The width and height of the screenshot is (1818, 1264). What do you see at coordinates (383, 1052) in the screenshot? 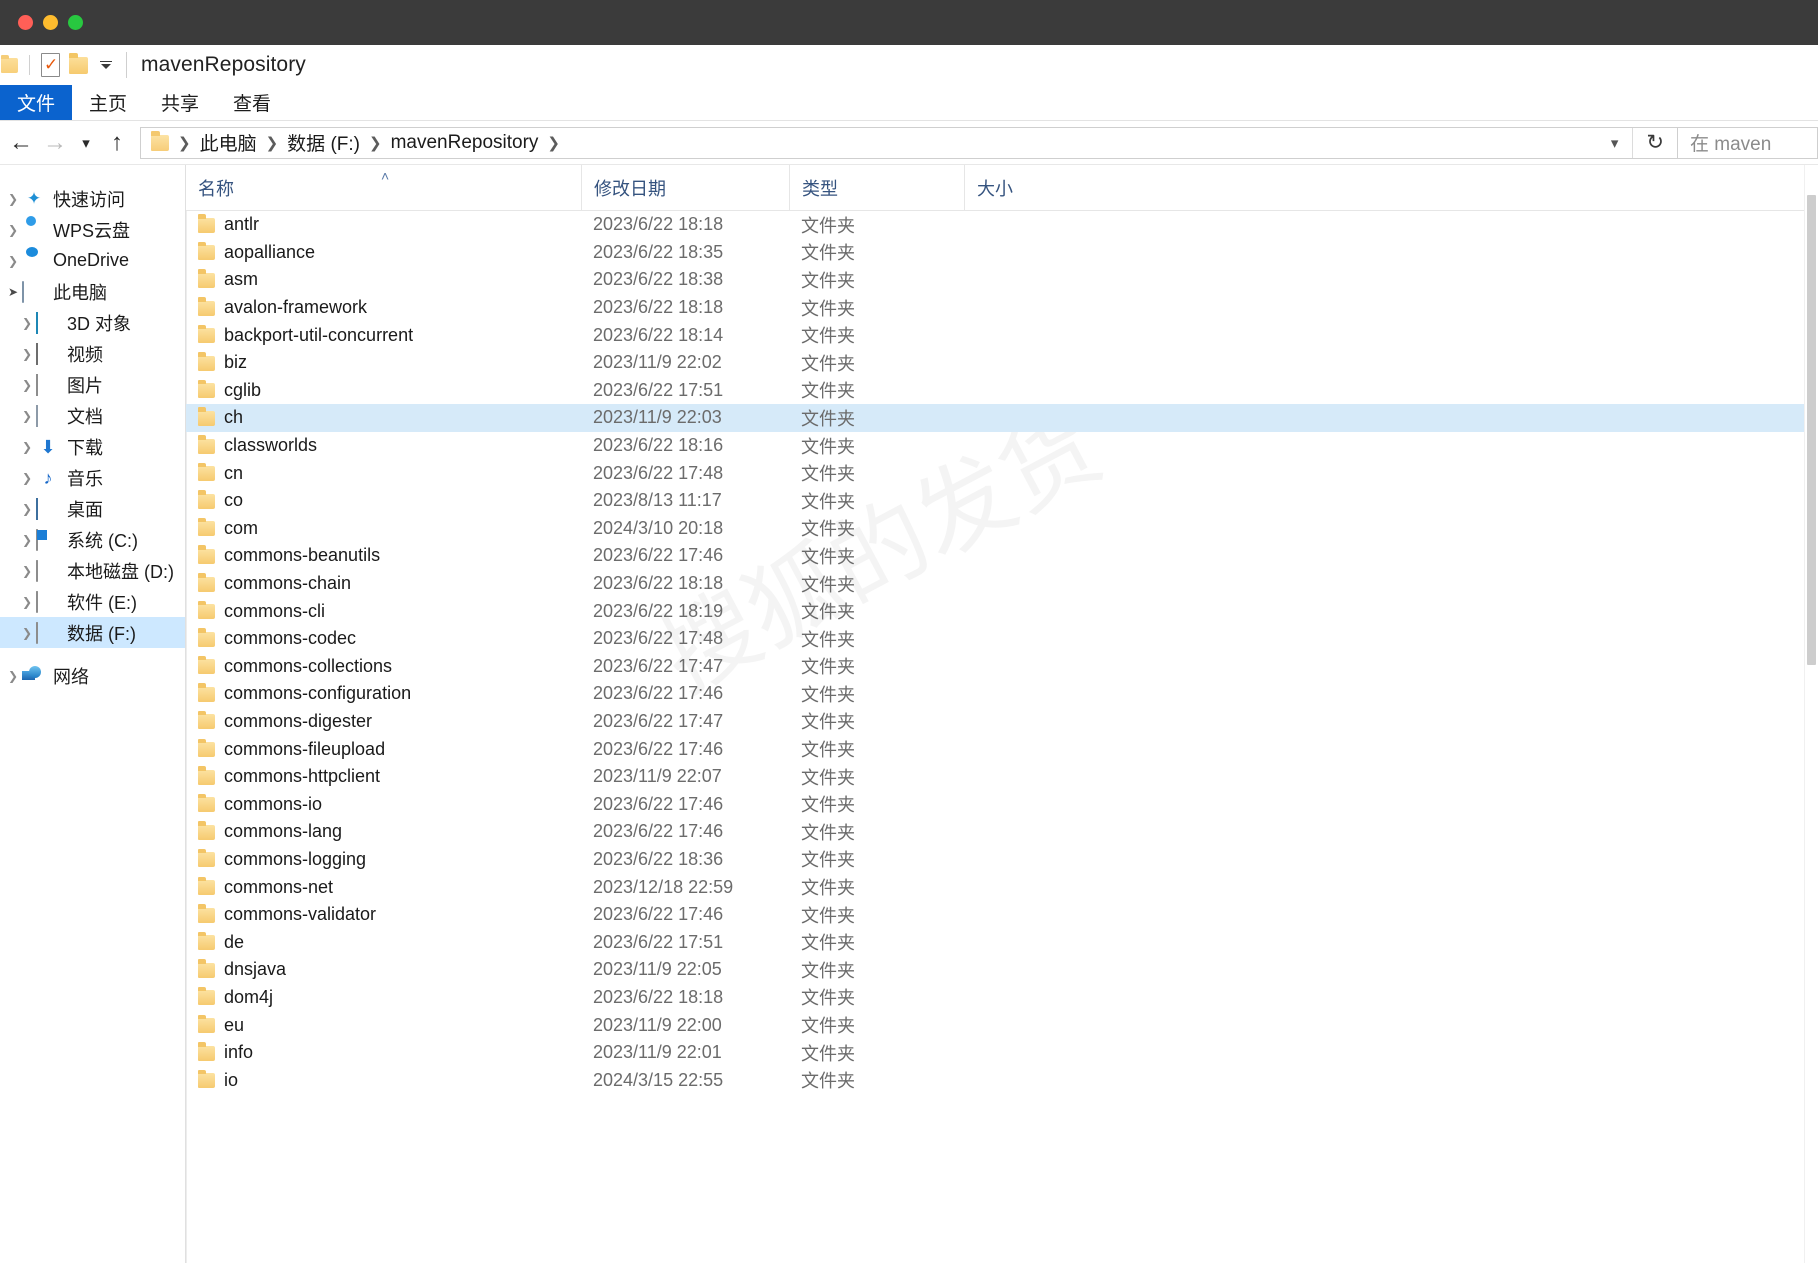
I see `file-name-cell: info` at bounding box center [383, 1052].